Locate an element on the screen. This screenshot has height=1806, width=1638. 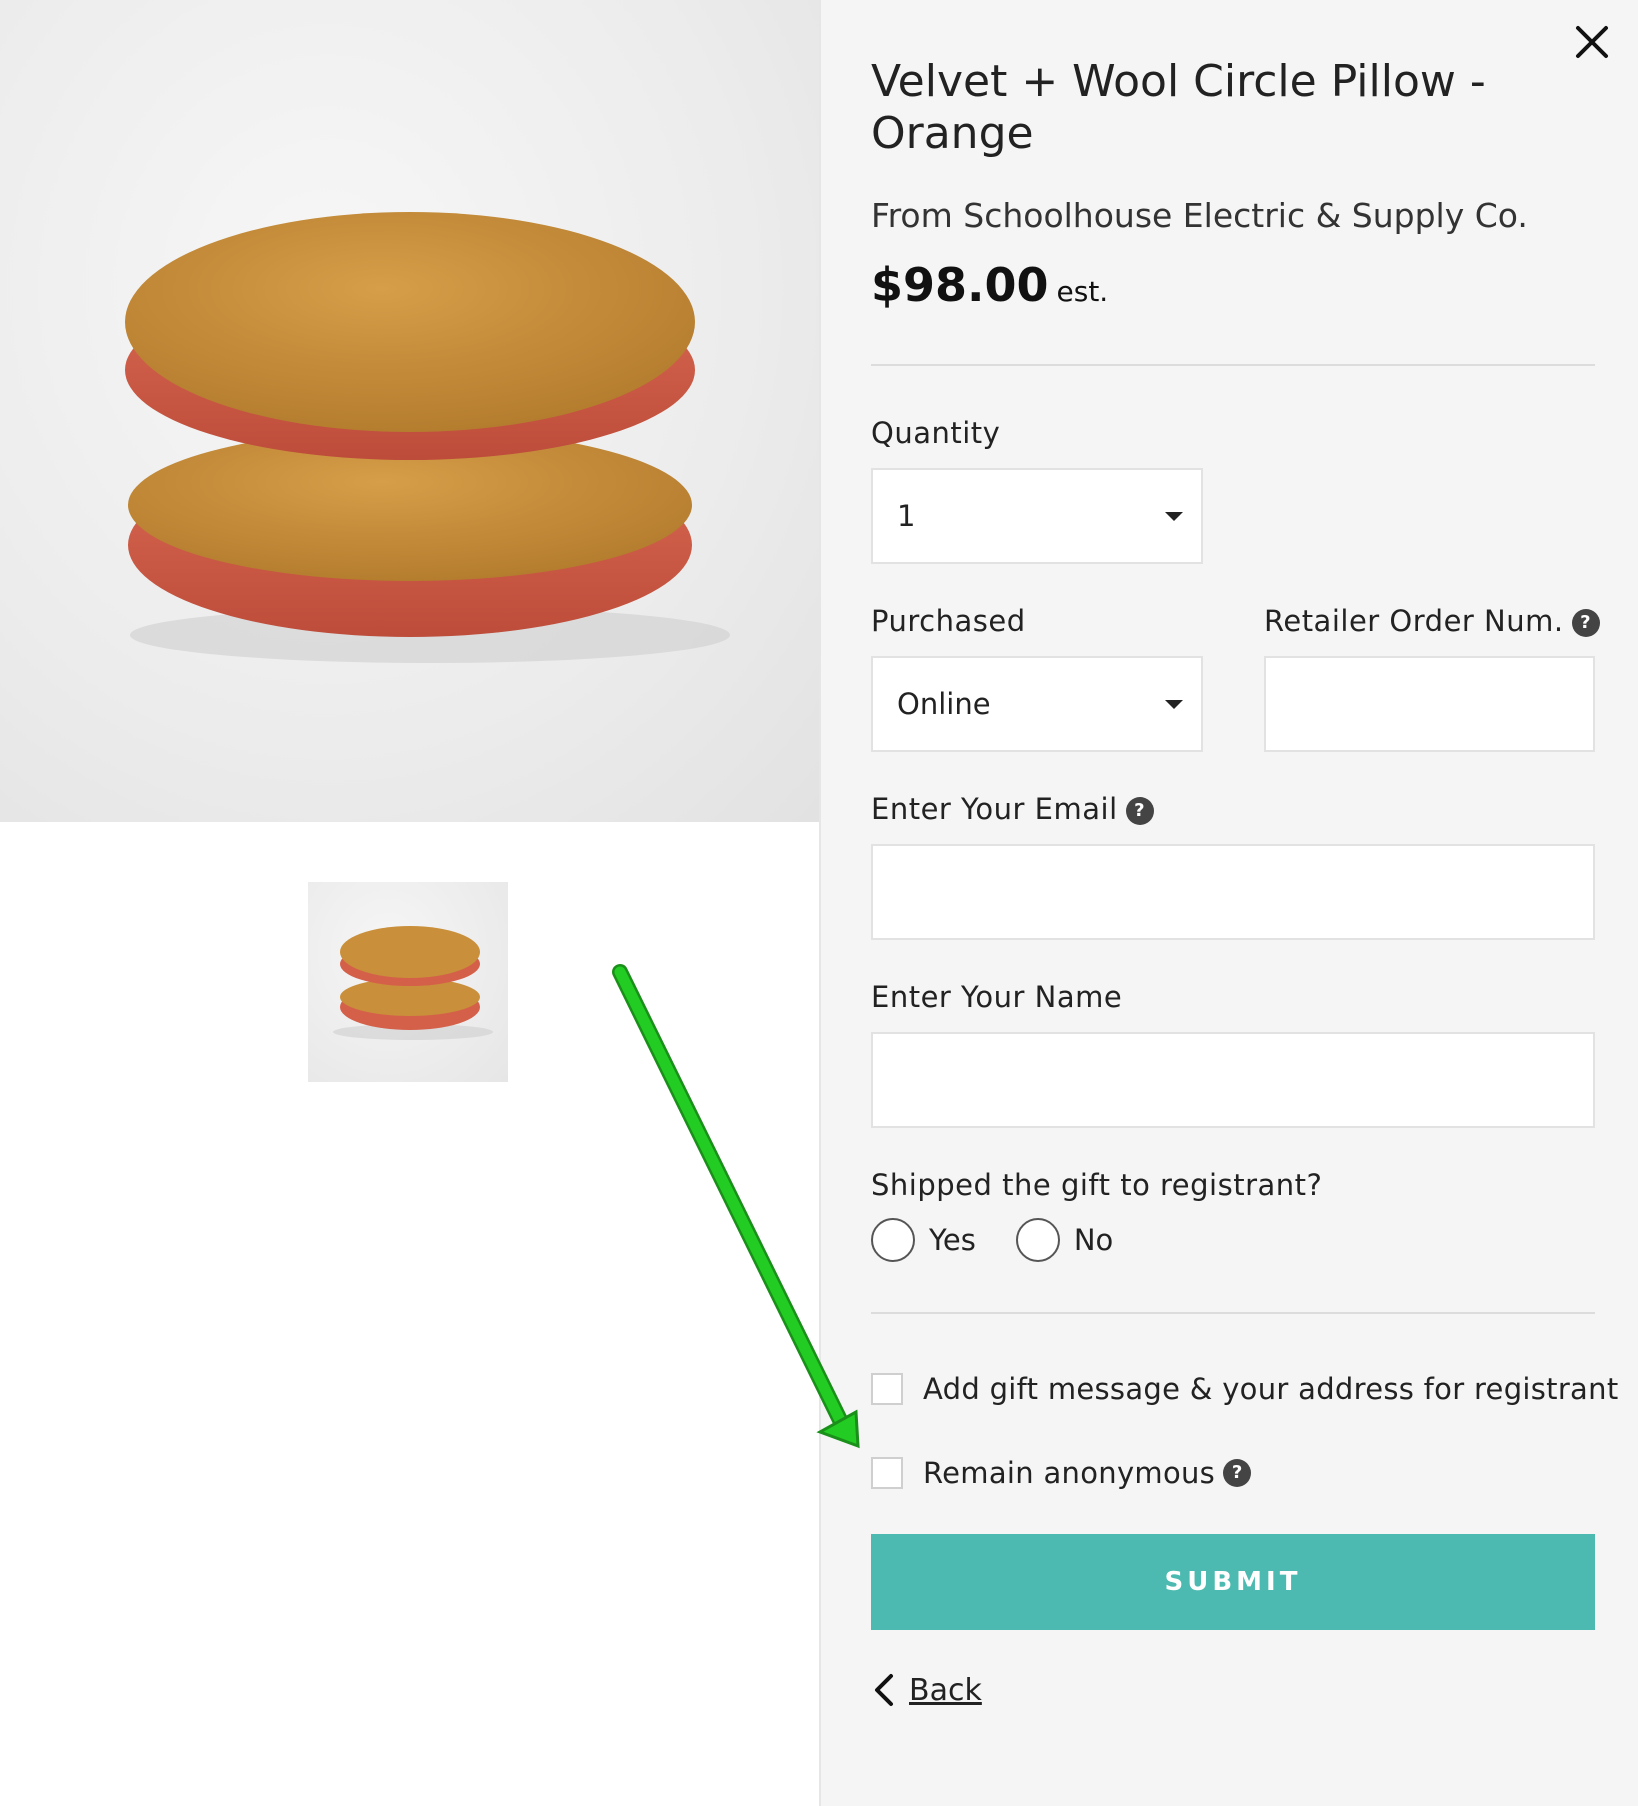
purchased-label: Purchased is located at coordinates (948, 621).